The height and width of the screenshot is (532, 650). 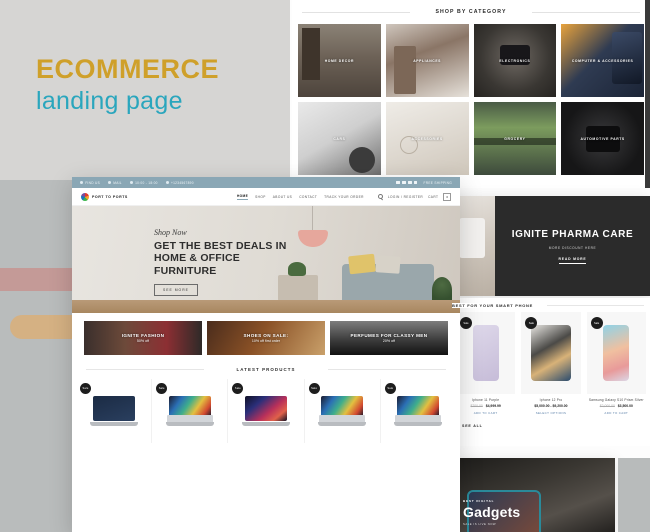 I want to click on topbar-phone: +1234567890, so click(x=179, y=182).